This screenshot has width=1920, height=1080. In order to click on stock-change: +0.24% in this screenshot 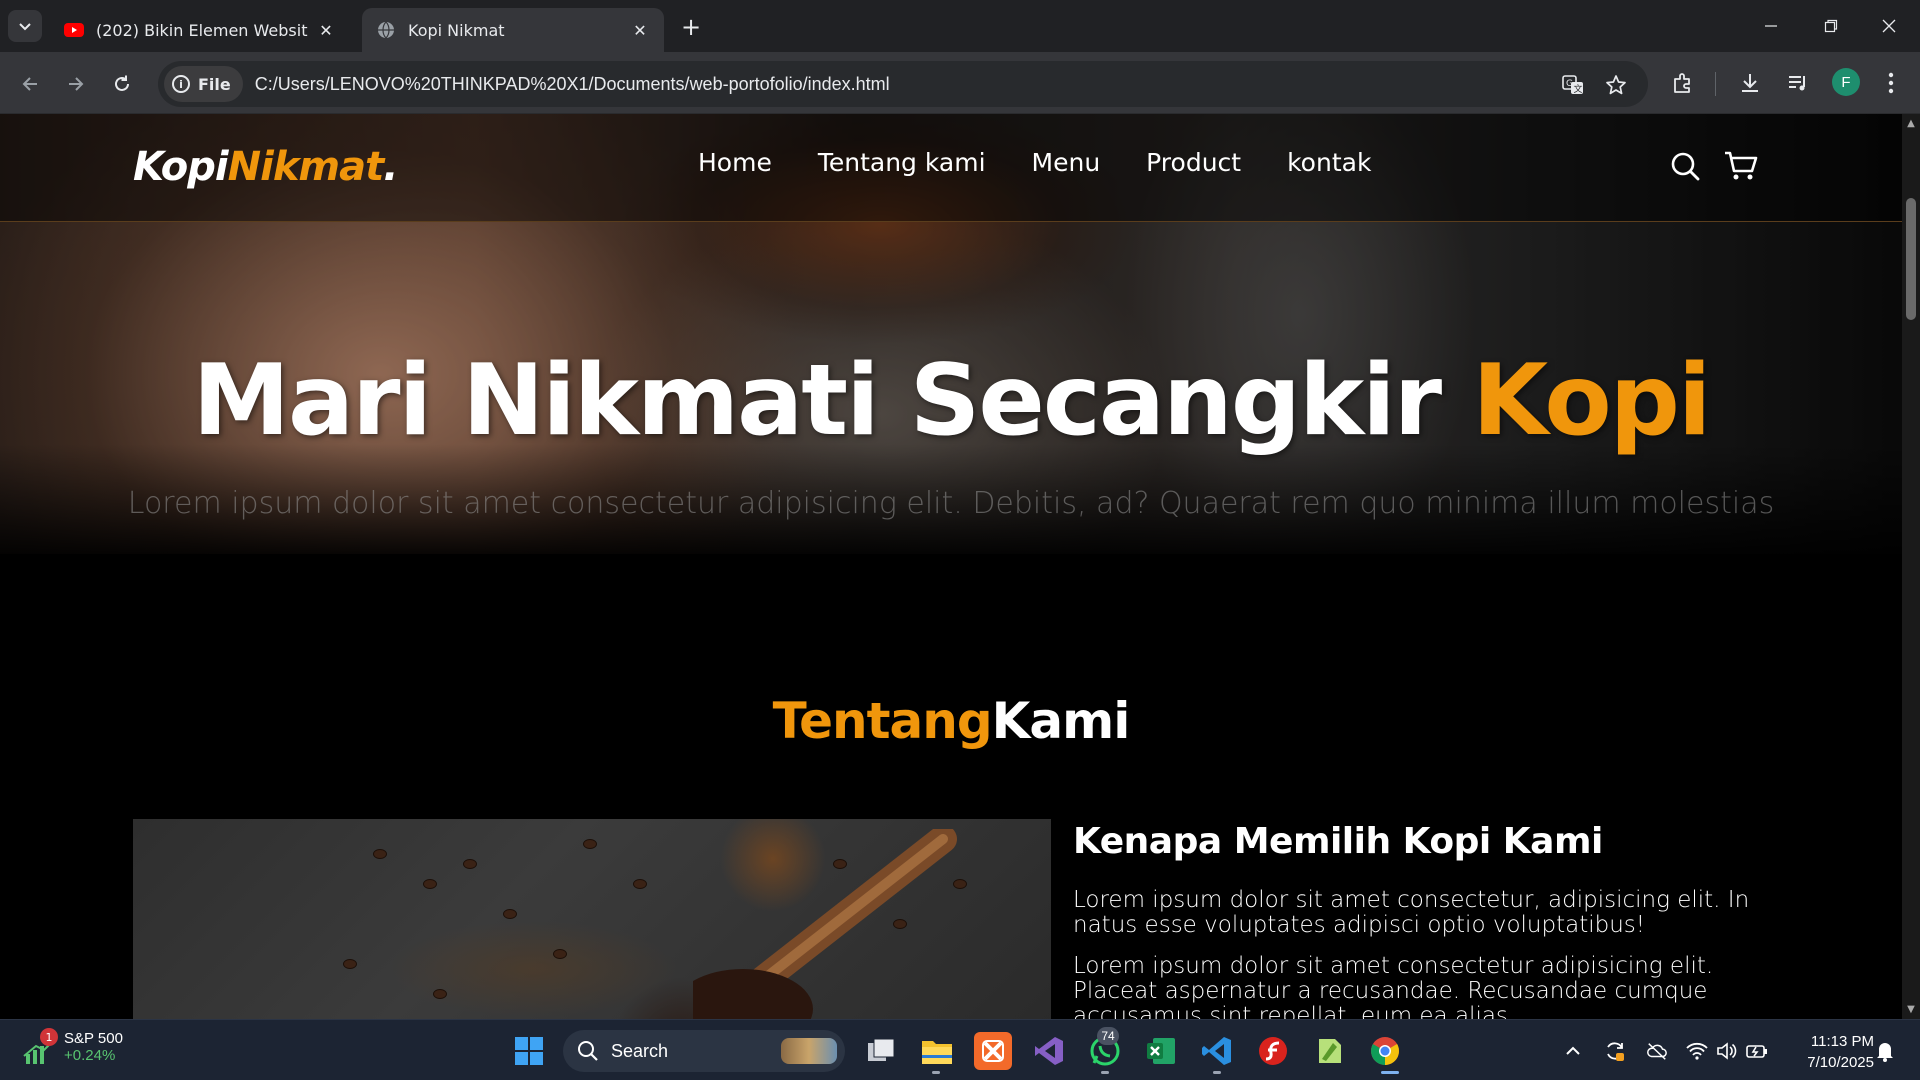, I will do `click(90, 1055)`.